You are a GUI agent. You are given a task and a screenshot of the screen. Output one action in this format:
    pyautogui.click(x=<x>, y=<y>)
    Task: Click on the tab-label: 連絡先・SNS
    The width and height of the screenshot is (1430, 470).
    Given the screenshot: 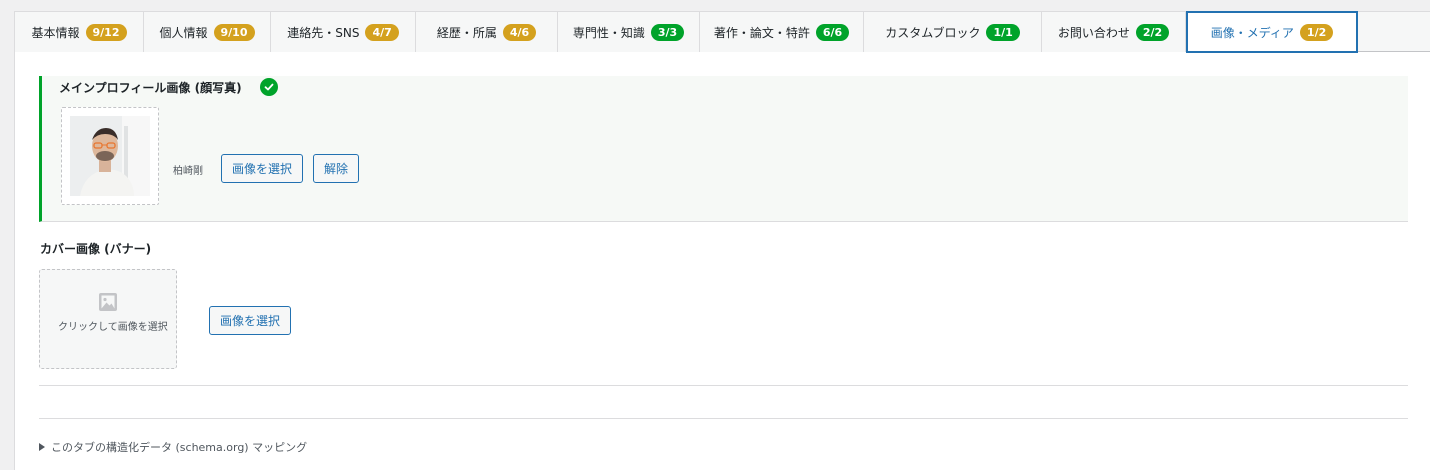 What is the action you would take?
    pyautogui.click(x=323, y=32)
    